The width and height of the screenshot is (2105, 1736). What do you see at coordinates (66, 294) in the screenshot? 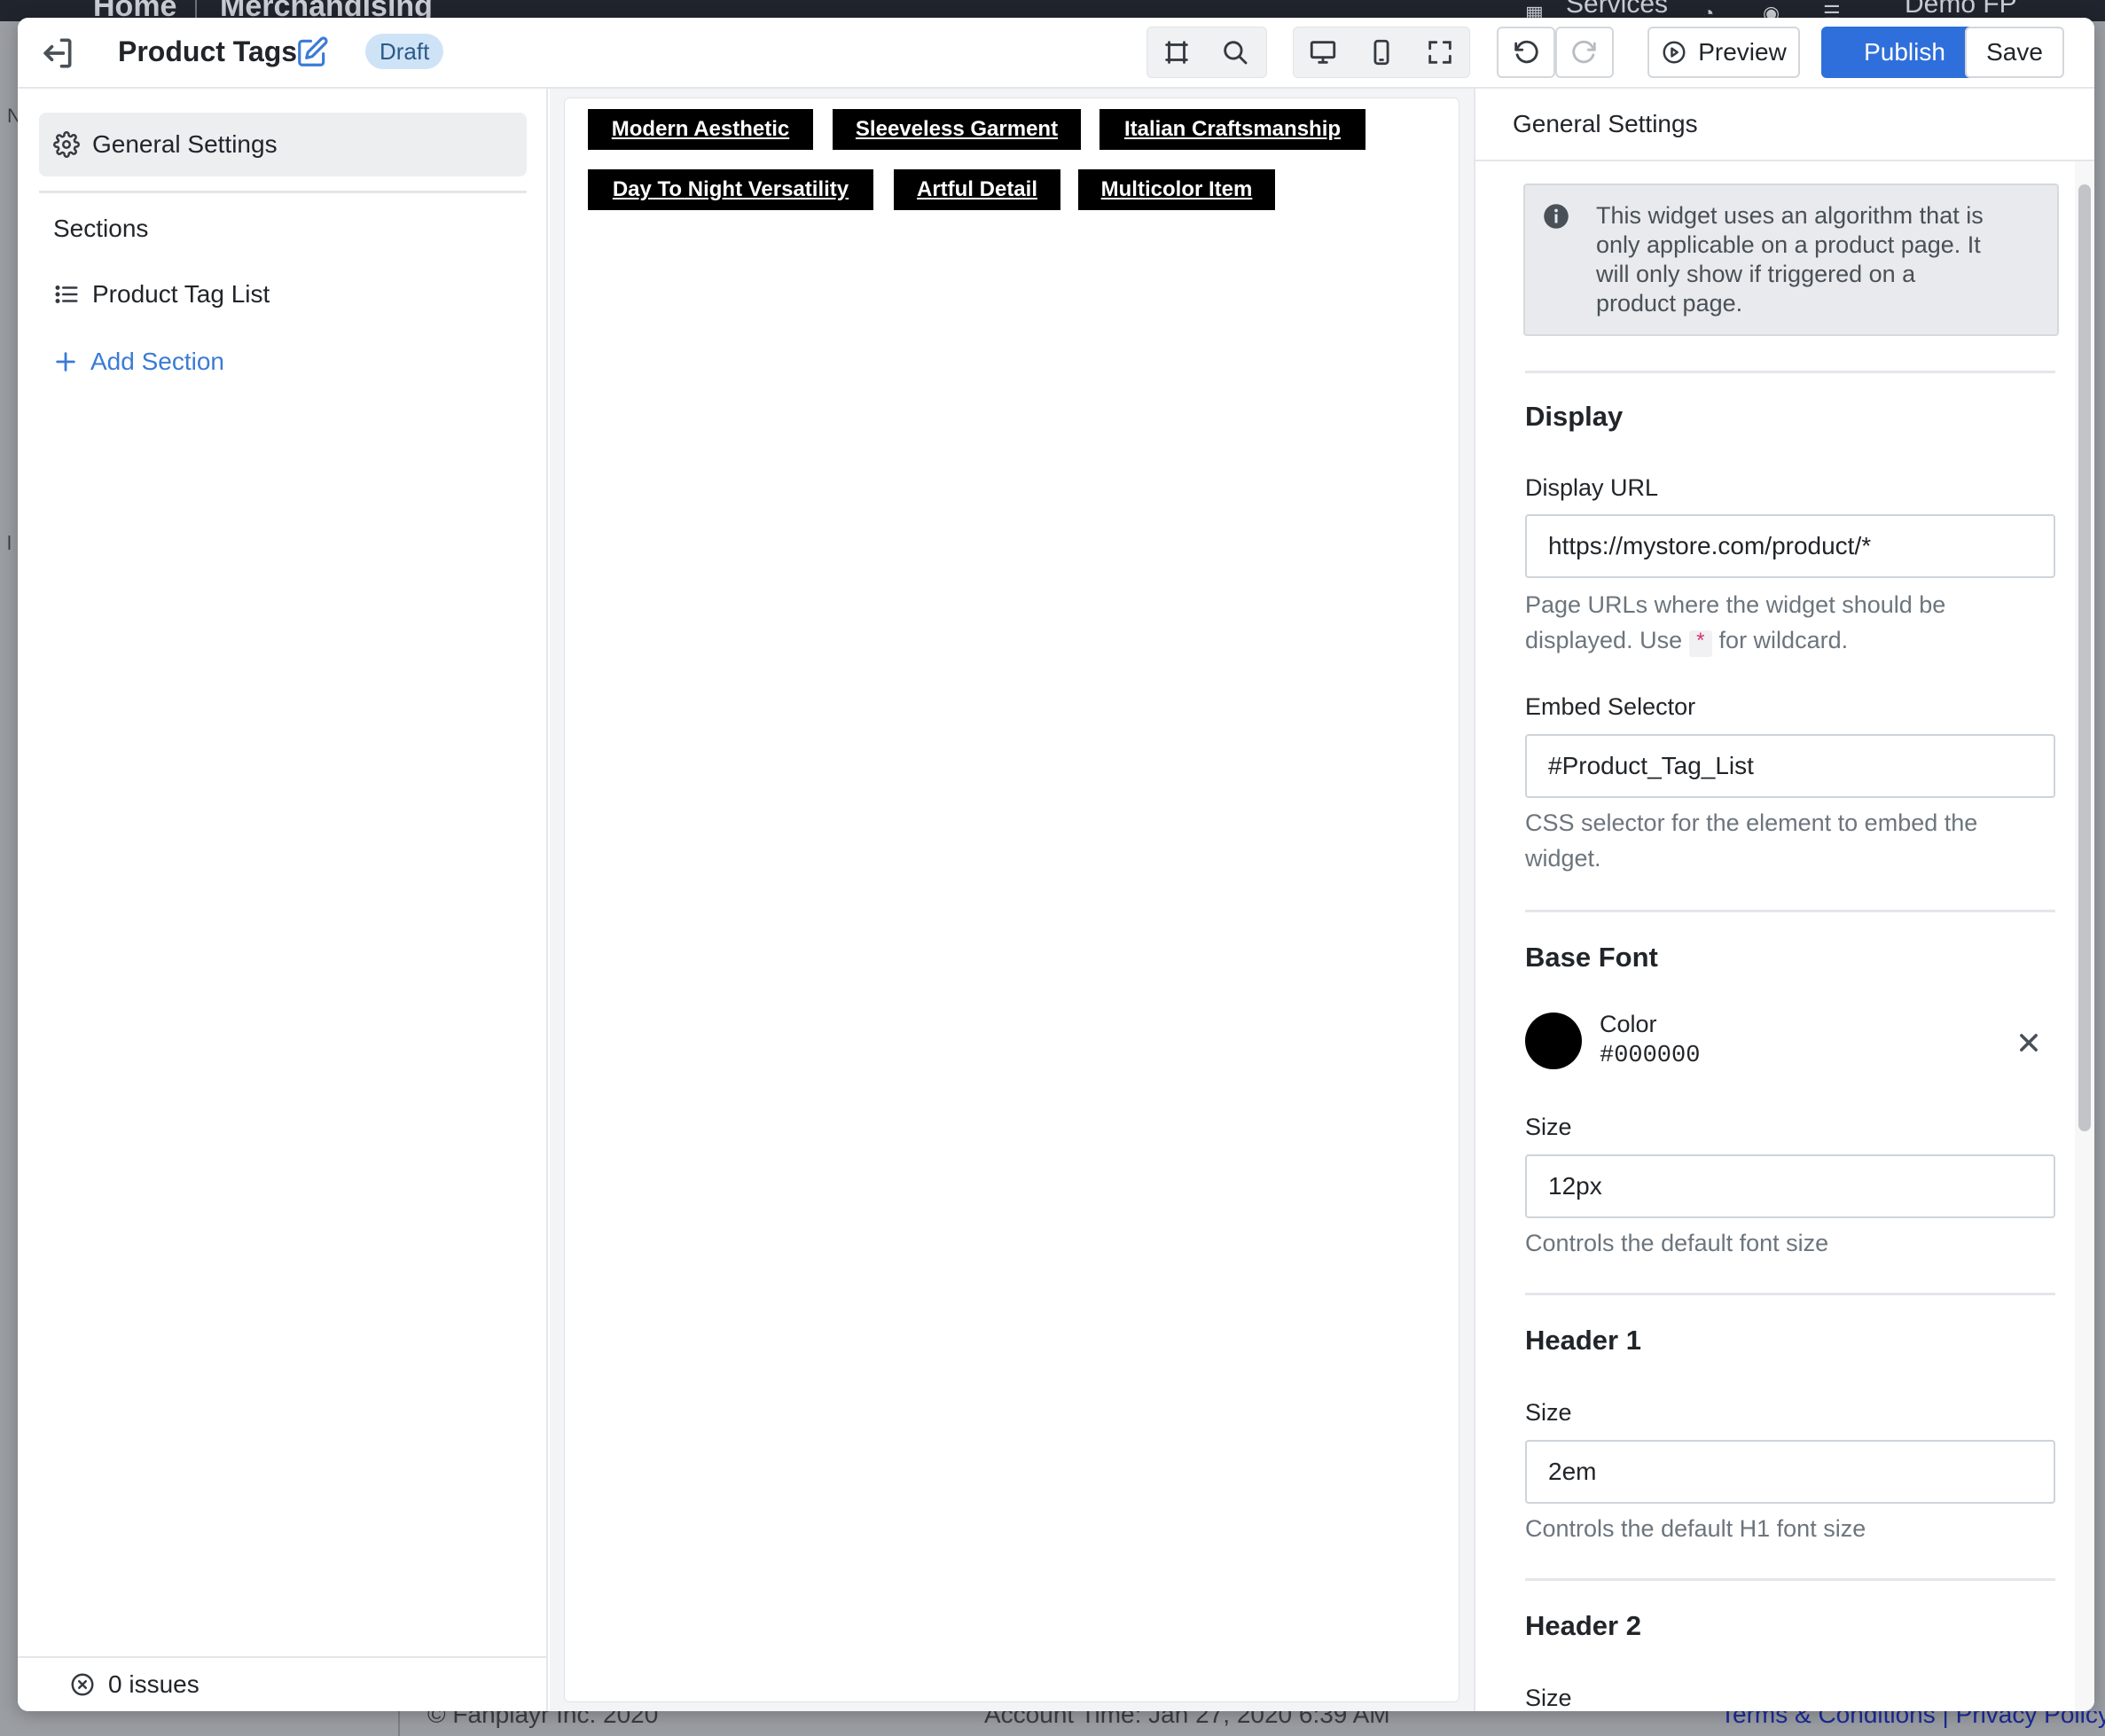
I see `list-icon` at bounding box center [66, 294].